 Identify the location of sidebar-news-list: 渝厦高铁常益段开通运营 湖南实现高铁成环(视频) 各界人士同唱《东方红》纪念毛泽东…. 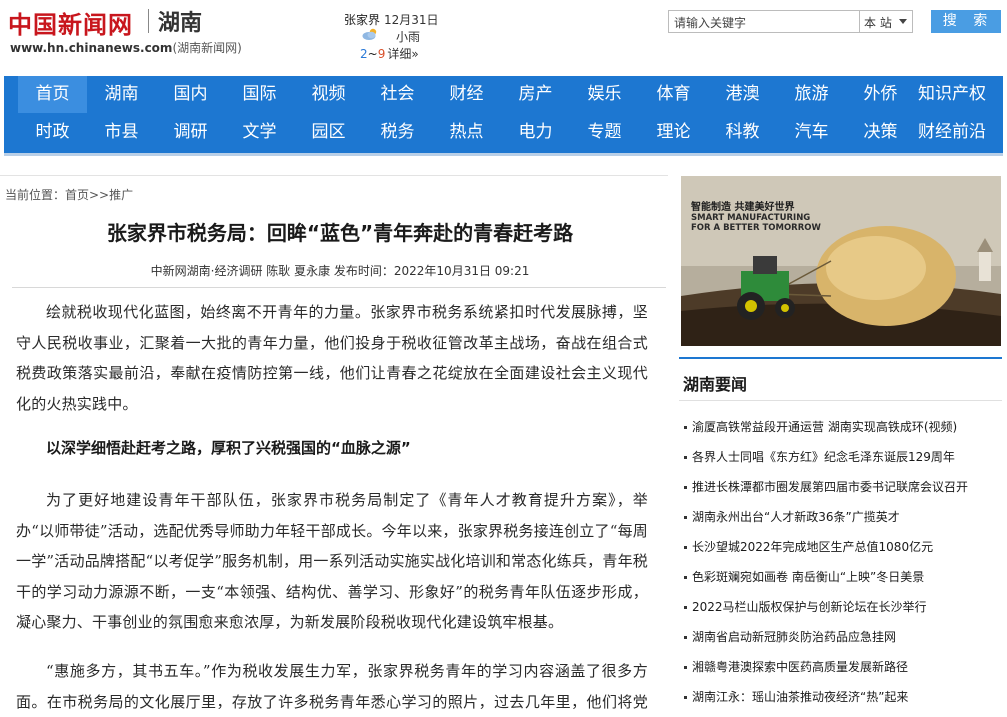
(841, 562).